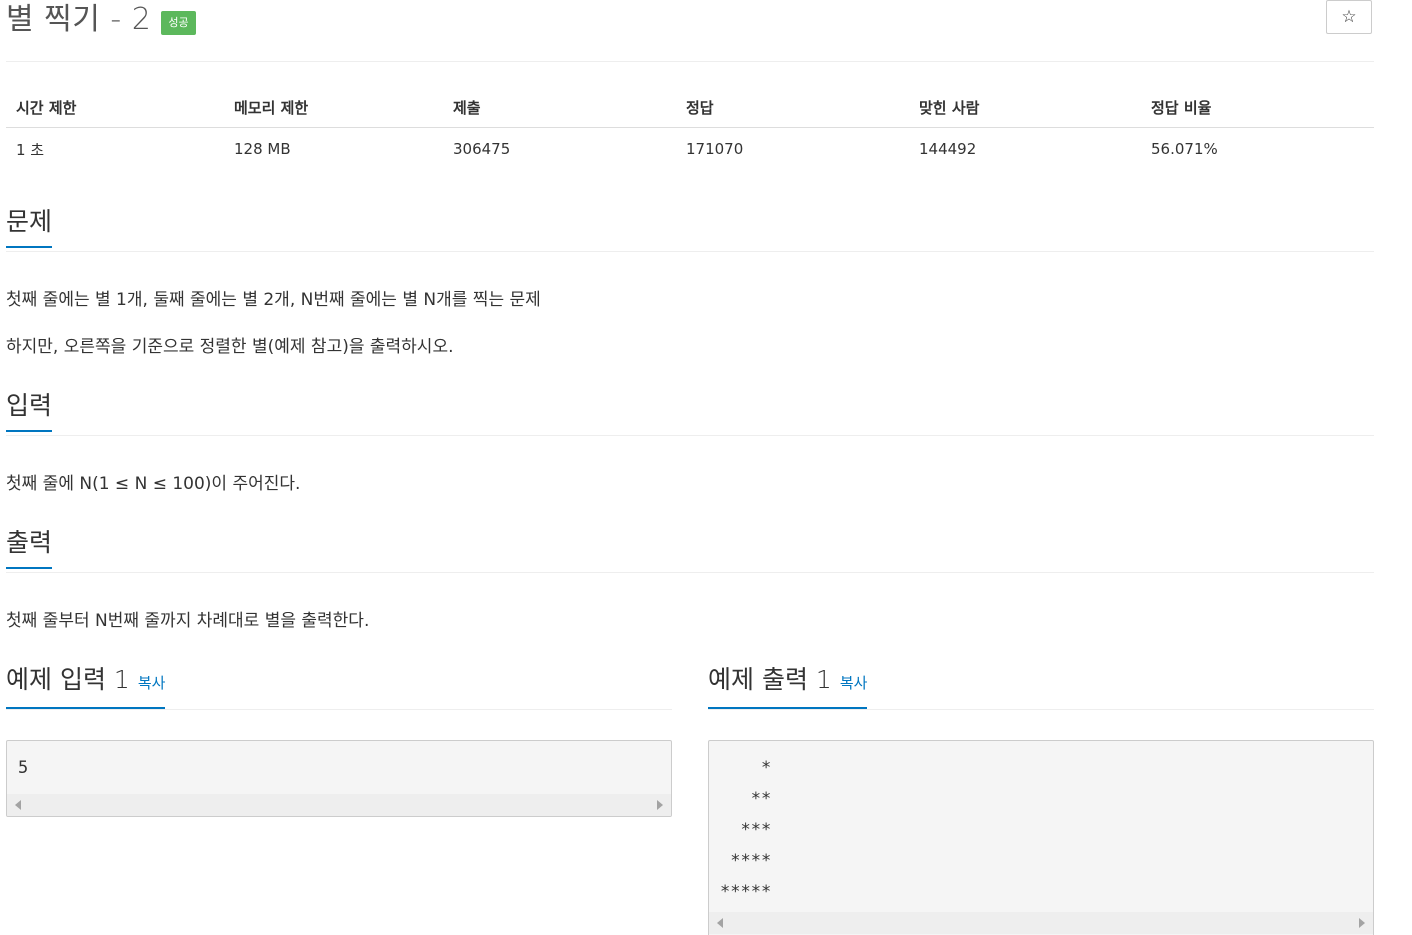 The width and height of the screenshot is (1412, 935). What do you see at coordinates (230, 347) in the screenshot?
I see `problem-description-line-2: 하지만, 오른쪽을 기준으로 정렬한 별(예제 참고)을 출력하시오.` at bounding box center [230, 347].